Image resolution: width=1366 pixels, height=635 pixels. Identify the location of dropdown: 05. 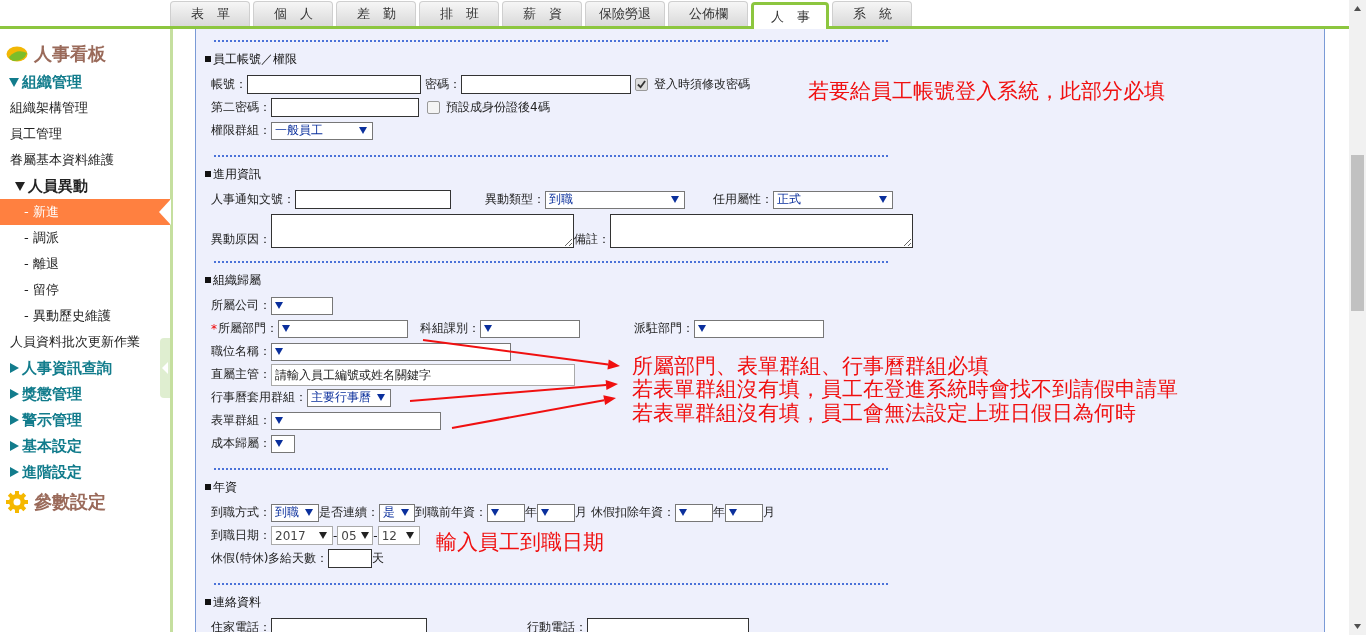
(355, 535).